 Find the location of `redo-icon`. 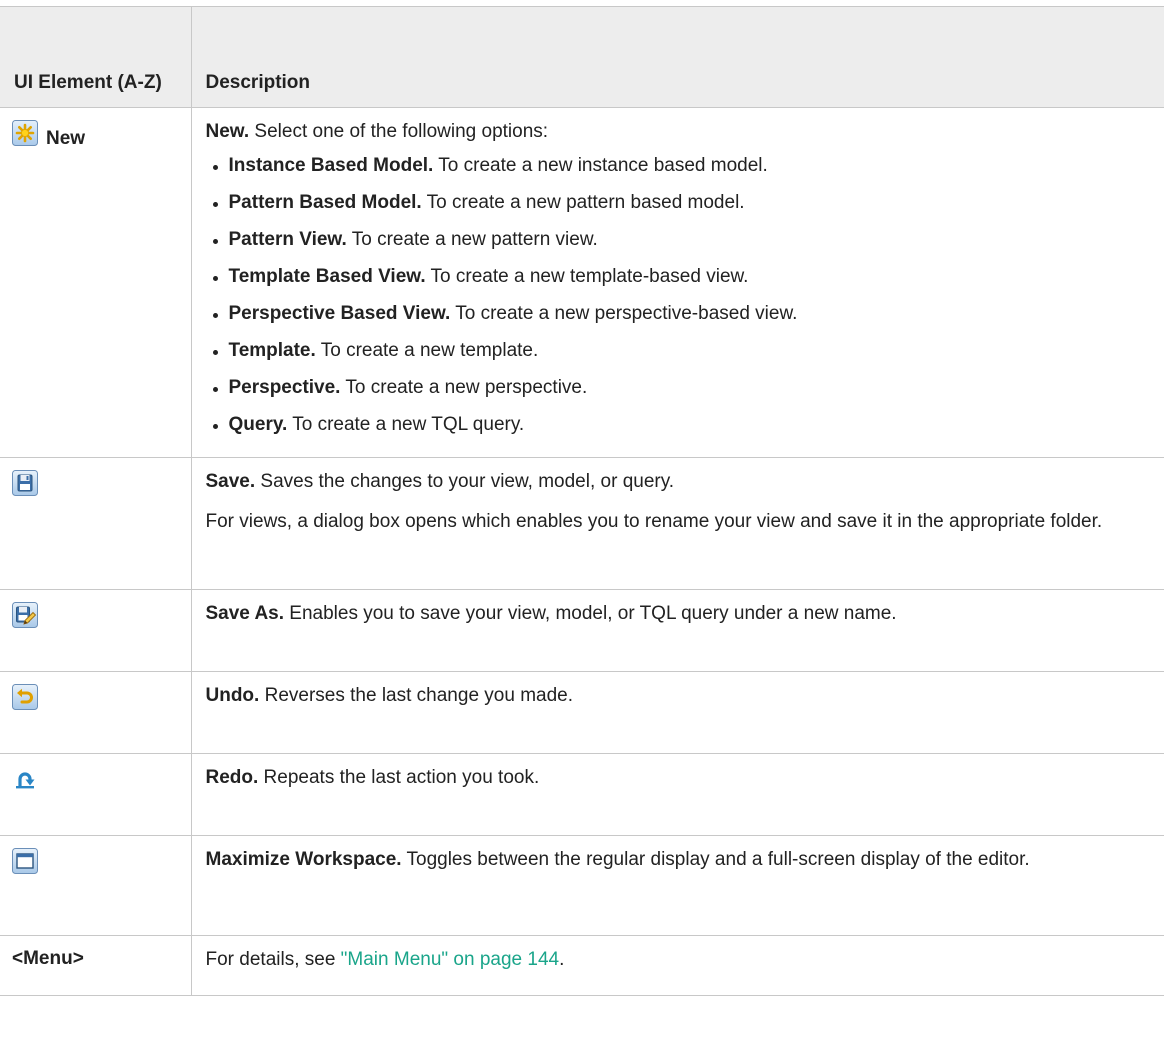

redo-icon is located at coordinates (25, 779).